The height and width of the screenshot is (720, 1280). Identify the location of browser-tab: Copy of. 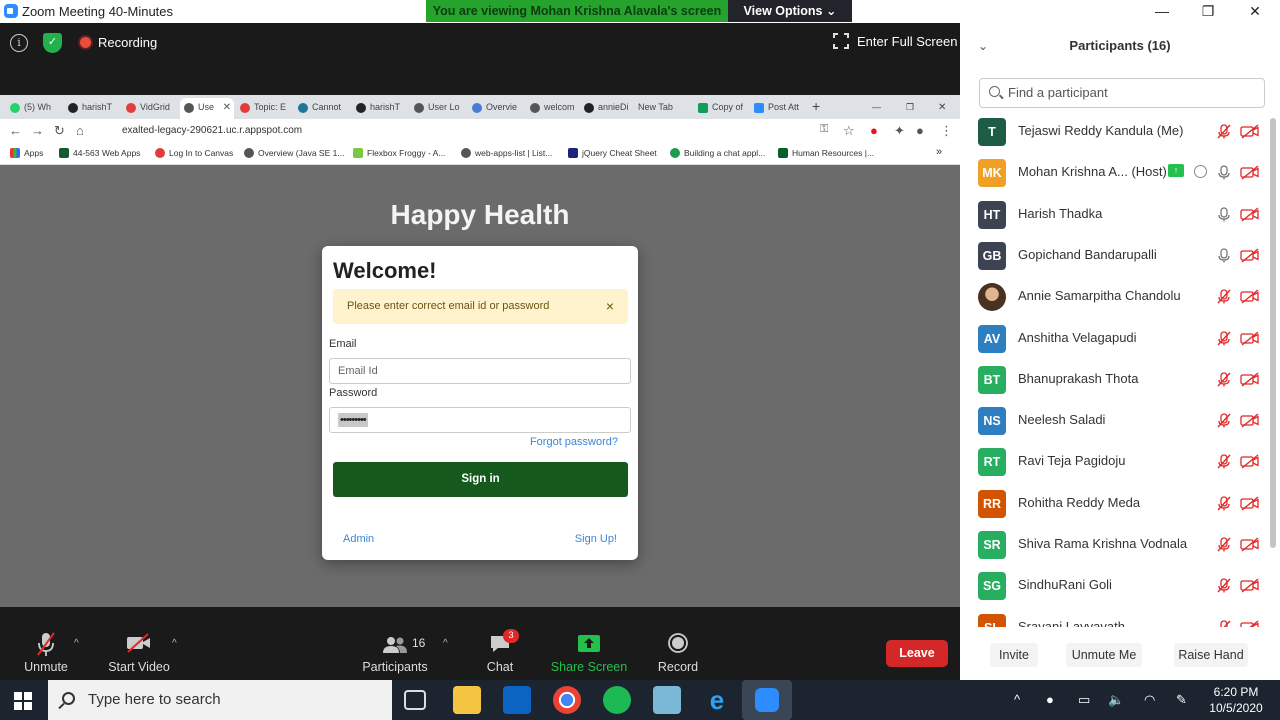
(722, 108).